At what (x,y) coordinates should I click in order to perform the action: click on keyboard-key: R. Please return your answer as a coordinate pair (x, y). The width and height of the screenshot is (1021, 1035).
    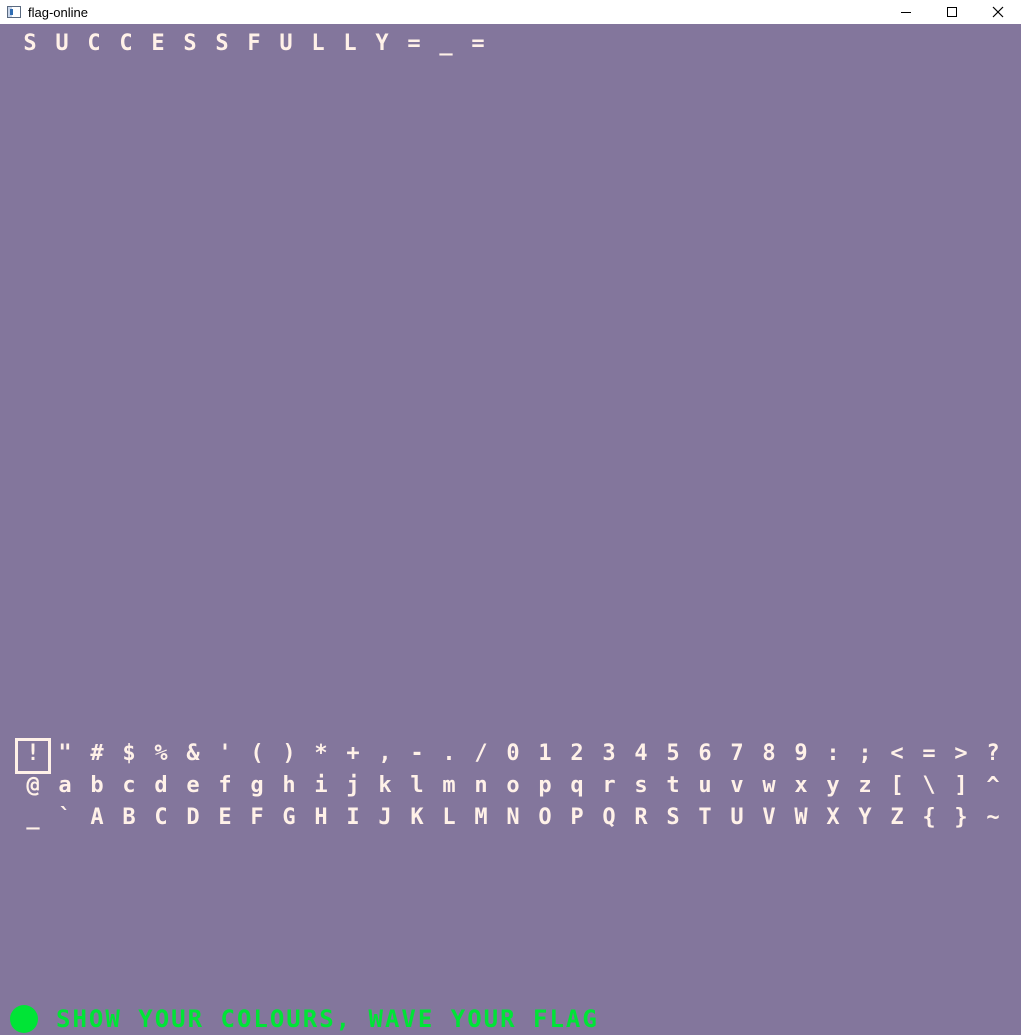
    Looking at the image, I should click on (641, 818).